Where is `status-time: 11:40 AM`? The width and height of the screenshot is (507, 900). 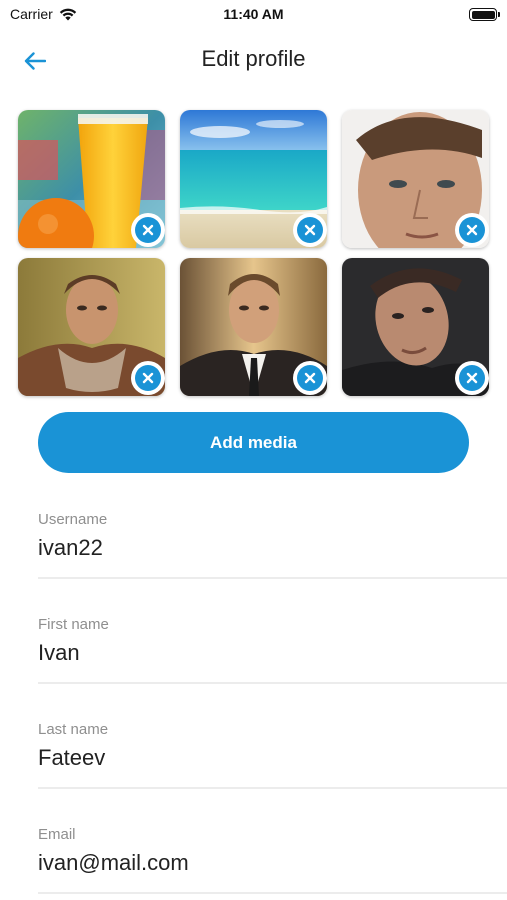 status-time: 11:40 AM is located at coordinates (253, 14).